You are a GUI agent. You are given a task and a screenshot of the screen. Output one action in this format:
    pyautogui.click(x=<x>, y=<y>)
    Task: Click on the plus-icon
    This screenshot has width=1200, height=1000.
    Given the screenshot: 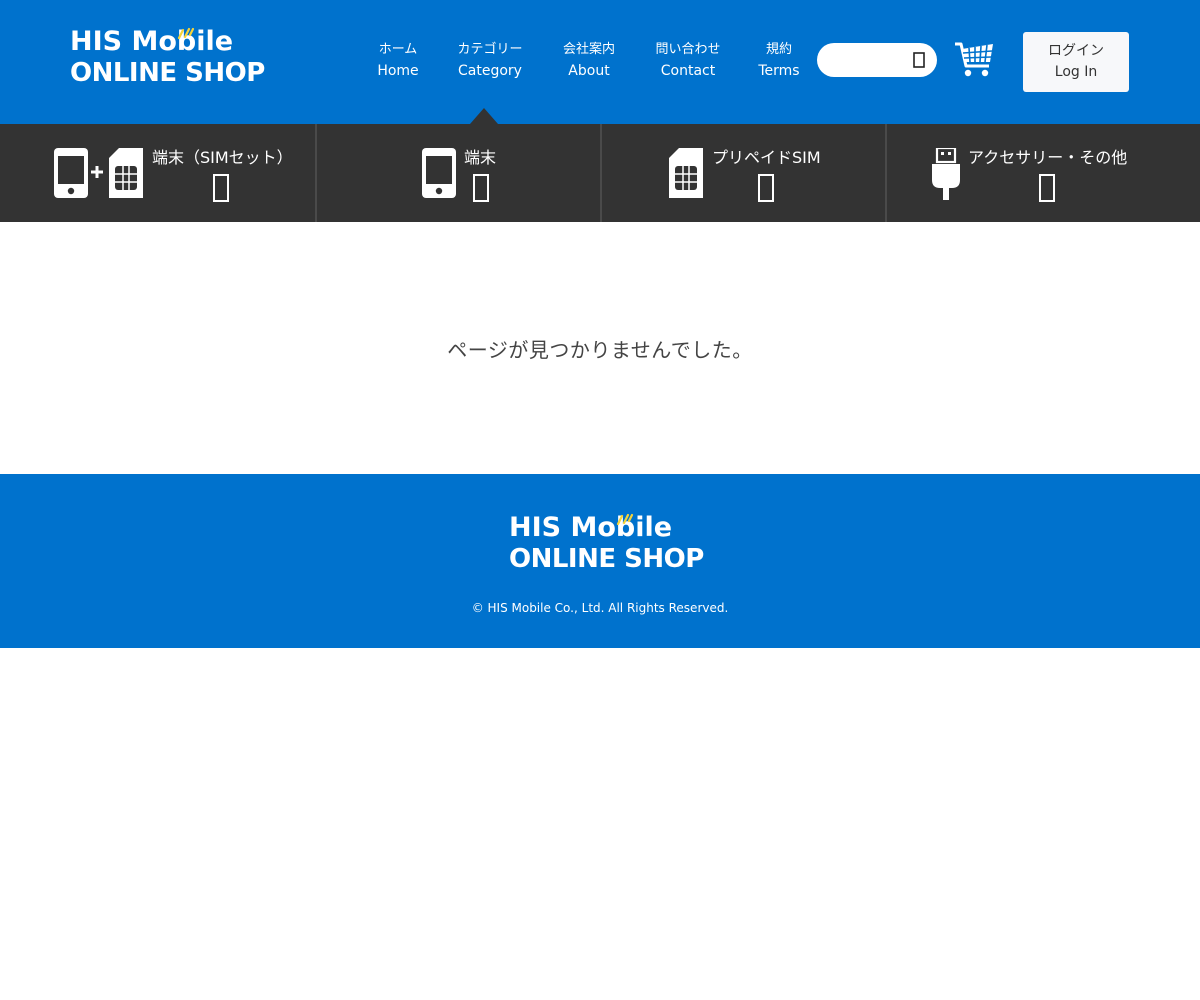 What is the action you would take?
    pyautogui.click(x=97, y=172)
    